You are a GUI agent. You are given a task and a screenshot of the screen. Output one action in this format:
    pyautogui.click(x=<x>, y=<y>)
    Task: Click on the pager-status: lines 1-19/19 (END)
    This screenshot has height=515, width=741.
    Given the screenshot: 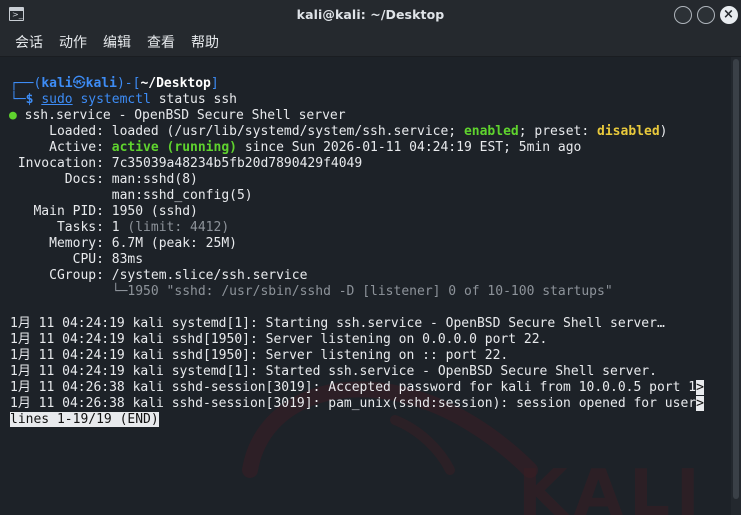 What is the action you would take?
    pyautogui.click(x=84, y=419)
    